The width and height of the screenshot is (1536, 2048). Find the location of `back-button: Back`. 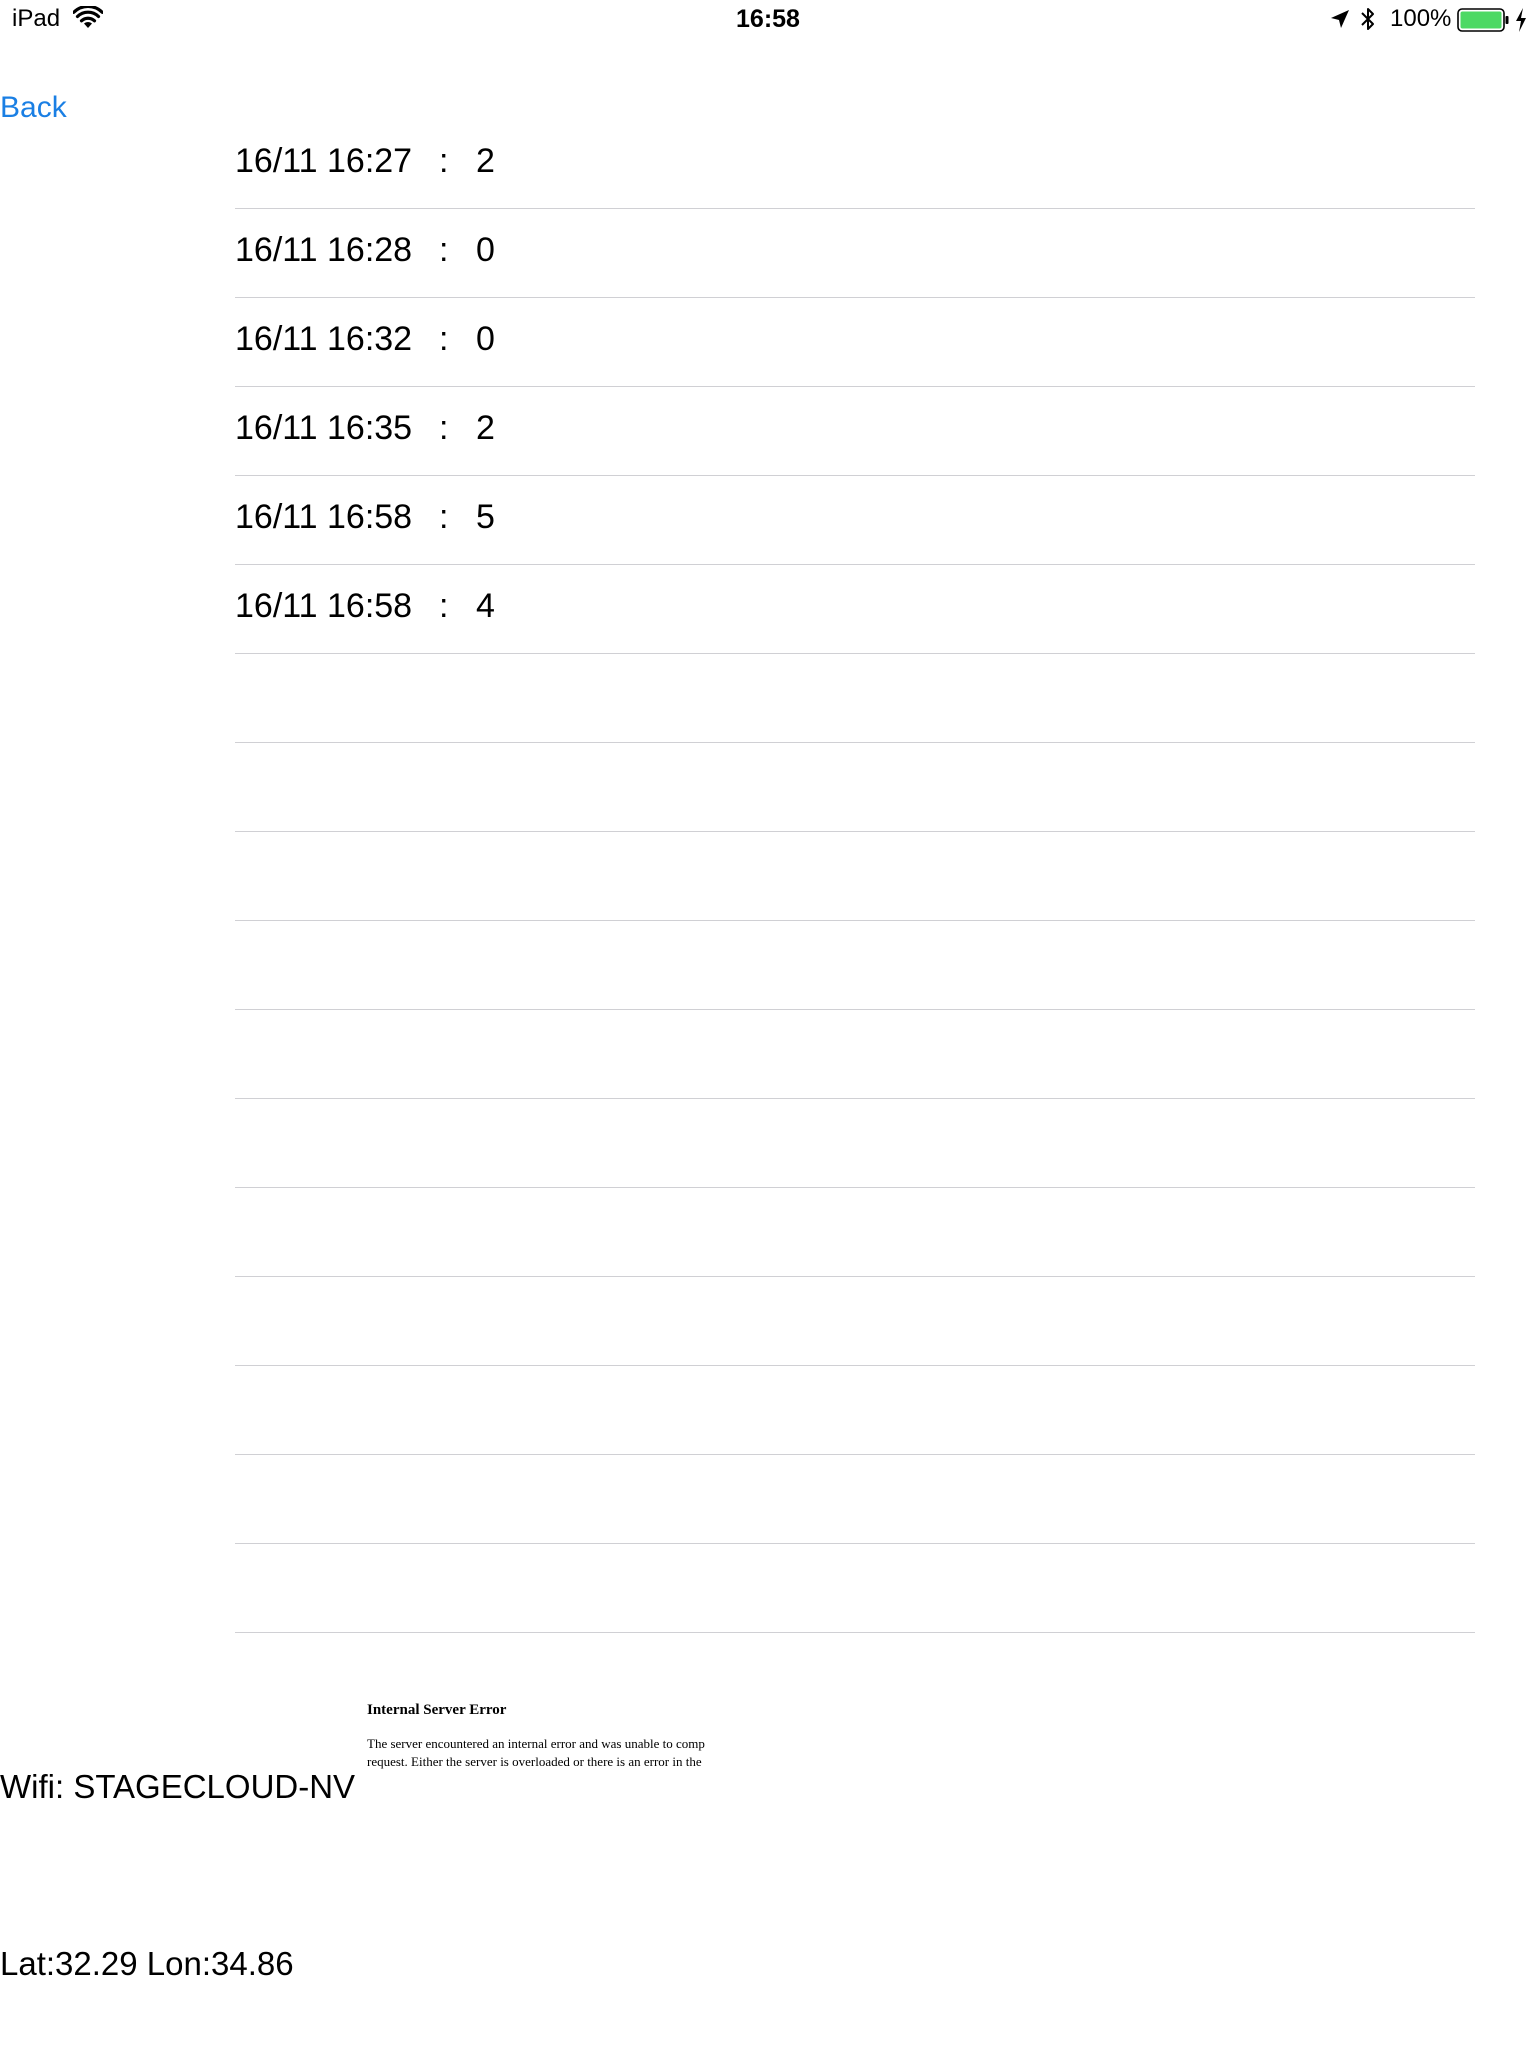

back-button: Back is located at coordinates (33, 108).